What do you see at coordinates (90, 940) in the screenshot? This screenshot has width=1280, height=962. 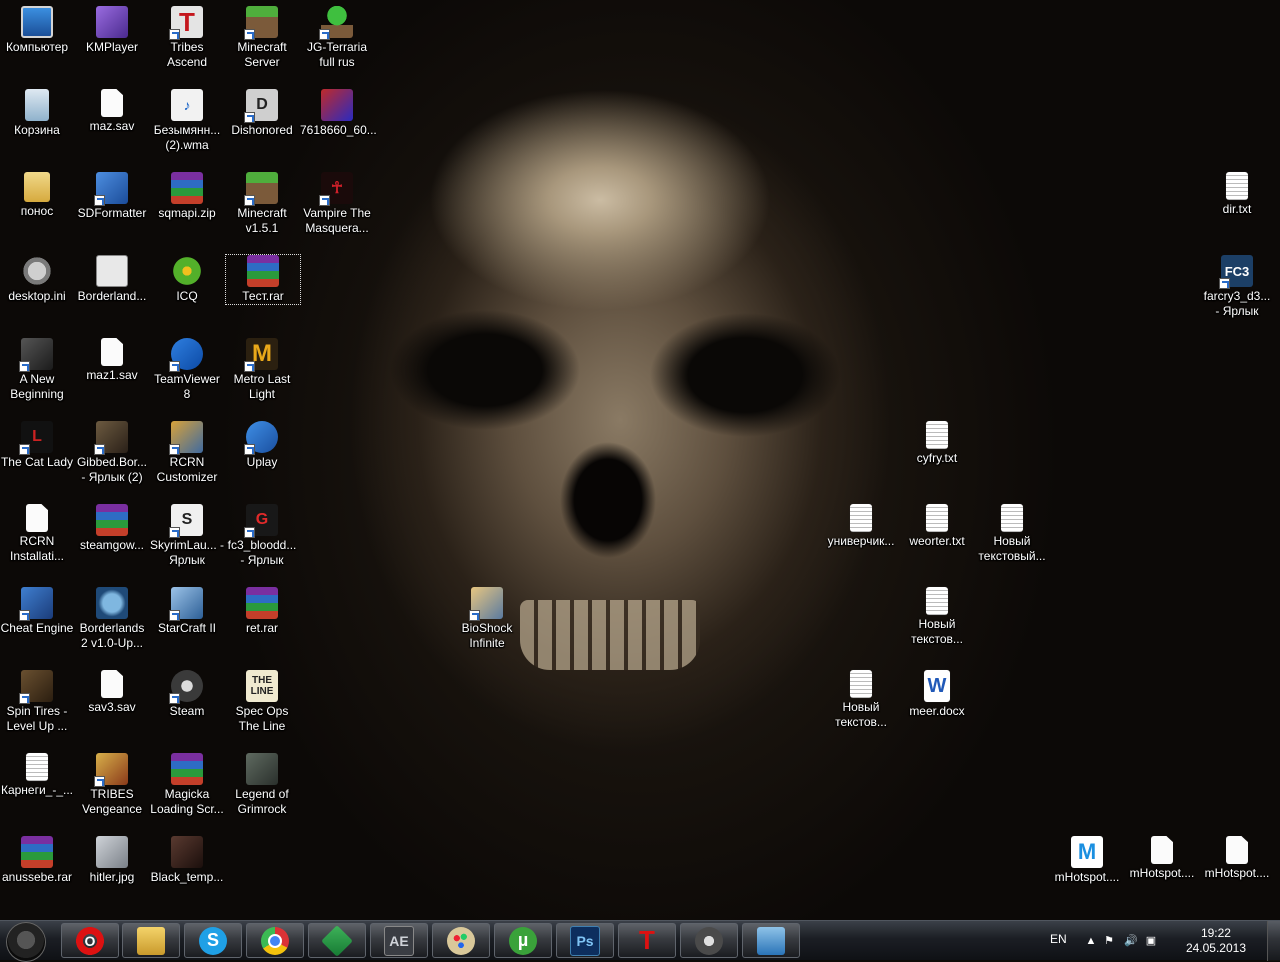 I see `taskbar-opera: O` at bounding box center [90, 940].